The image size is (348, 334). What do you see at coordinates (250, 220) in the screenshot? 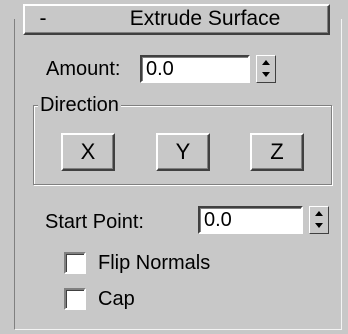
I see `start-point-field` at bounding box center [250, 220].